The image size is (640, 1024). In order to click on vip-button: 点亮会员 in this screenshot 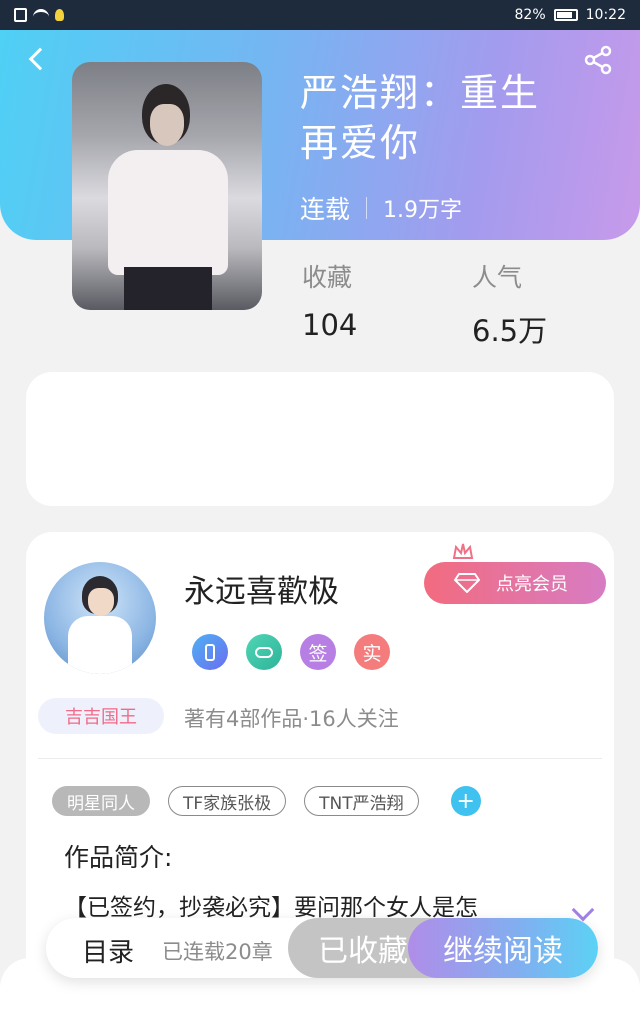, I will do `click(515, 583)`.